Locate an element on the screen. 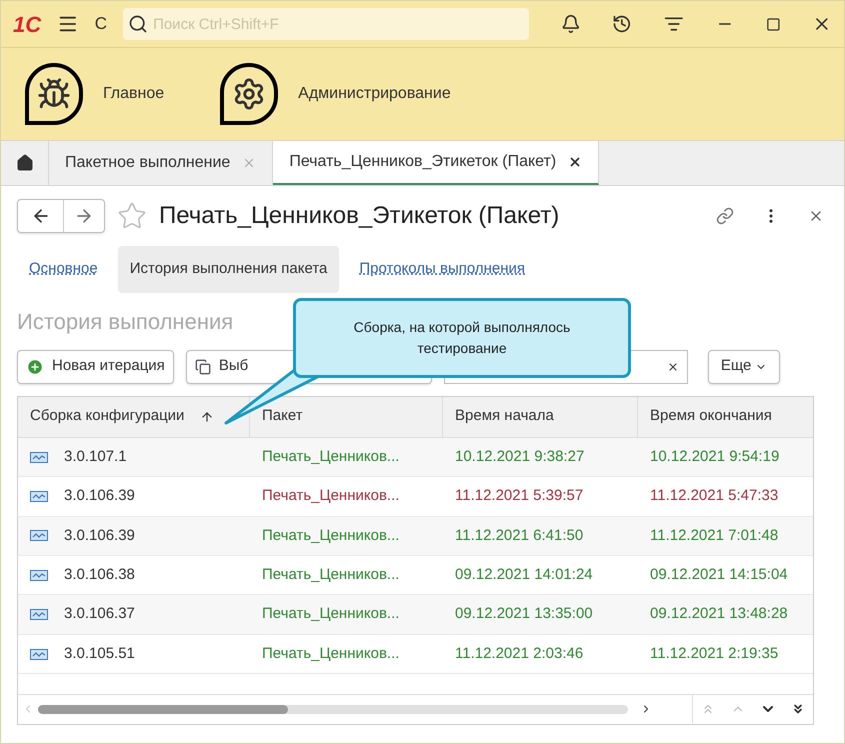 The width and height of the screenshot is (845, 744). form-title: Печать_Ценников_Этикеток (Пакет) is located at coordinates (359, 216).